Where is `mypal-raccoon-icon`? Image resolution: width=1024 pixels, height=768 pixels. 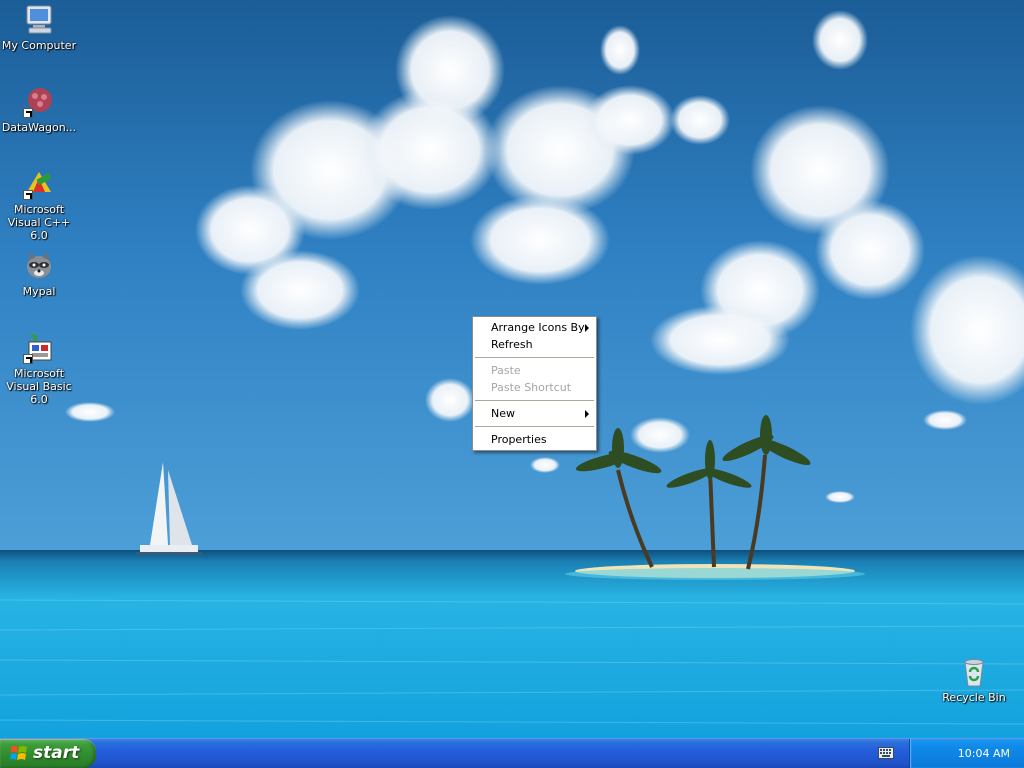
mypal-raccoon-icon is located at coordinates (39, 266).